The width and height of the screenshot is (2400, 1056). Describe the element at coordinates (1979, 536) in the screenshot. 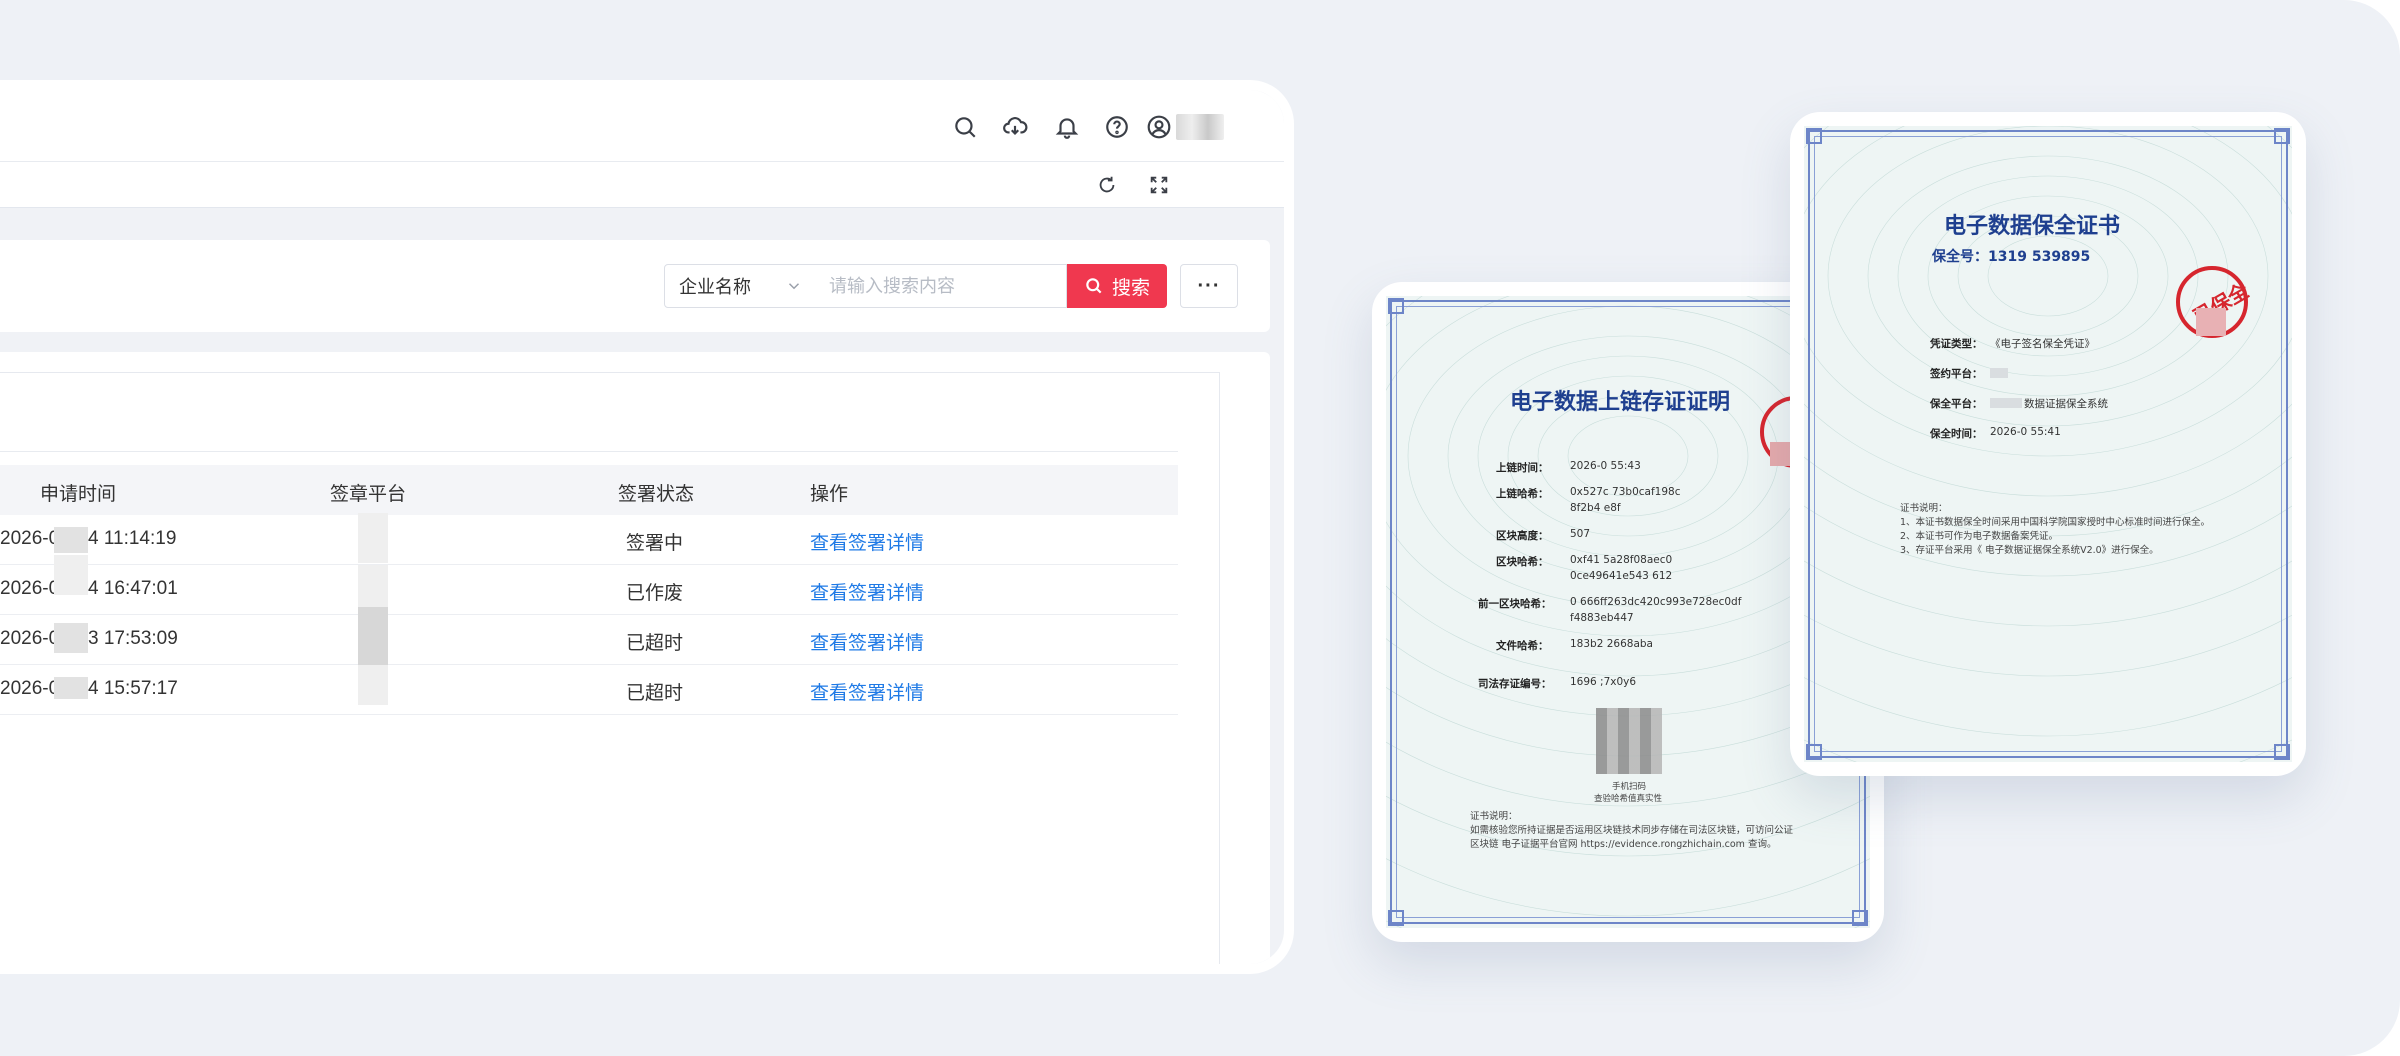

I see `preserve-note-line: 2、本证书可作为电子数据备案凭证。` at that location.